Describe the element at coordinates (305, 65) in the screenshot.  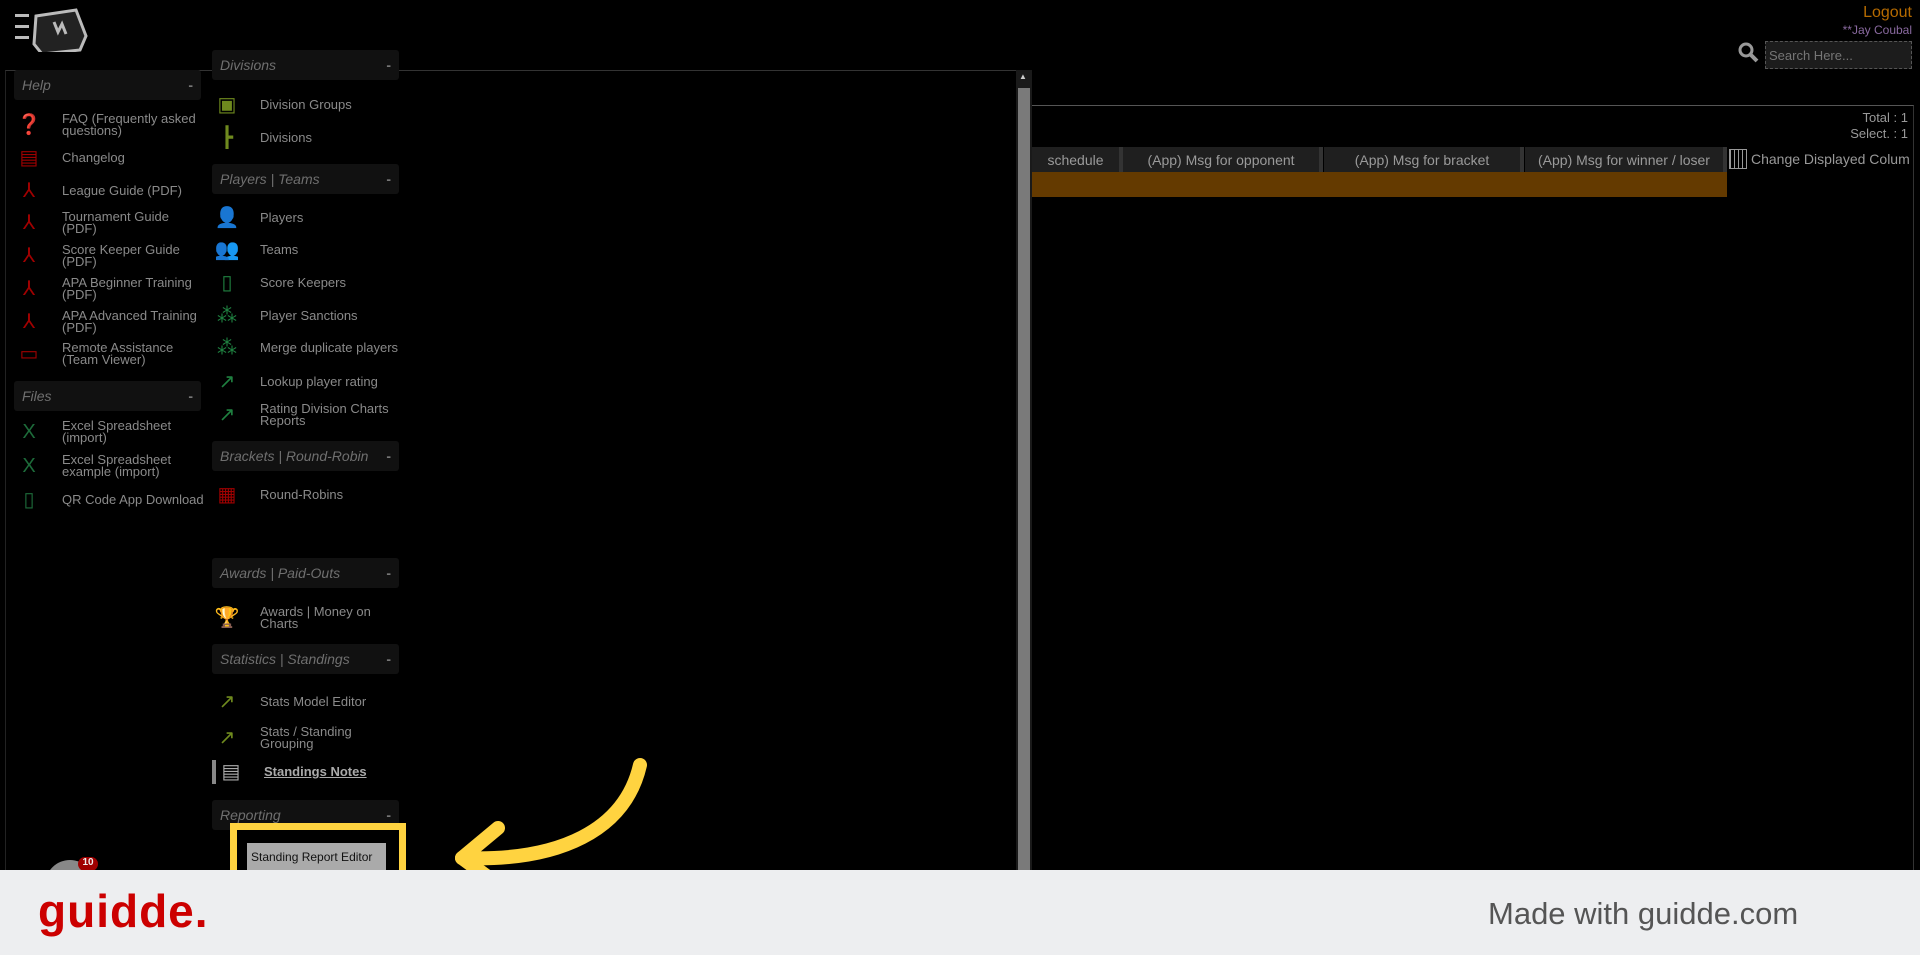
I see `section-header: Divisions -` at that location.